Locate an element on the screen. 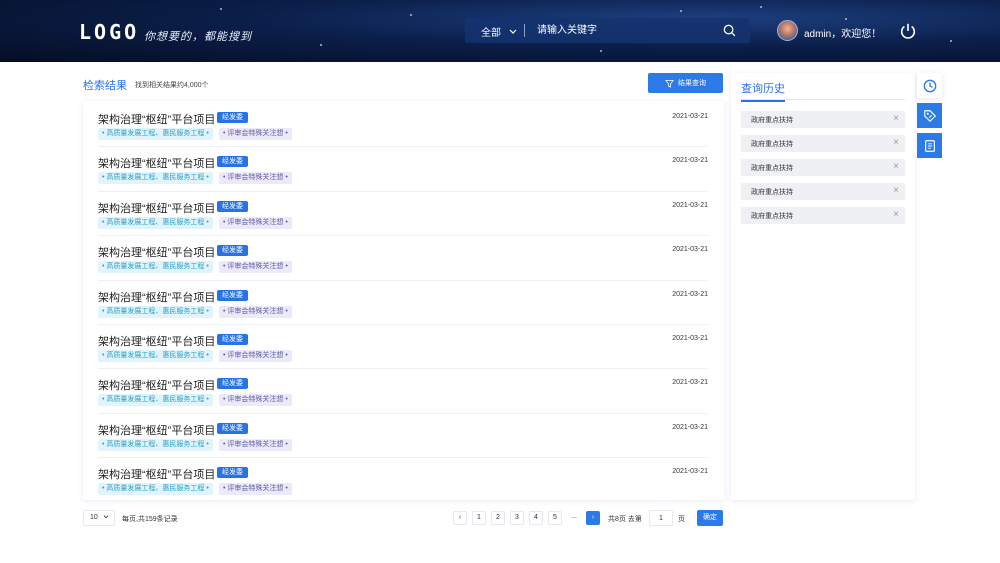 Image resolution: width=1000 pixels, height=563 pixels. page-button: 4 is located at coordinates (536, 518).